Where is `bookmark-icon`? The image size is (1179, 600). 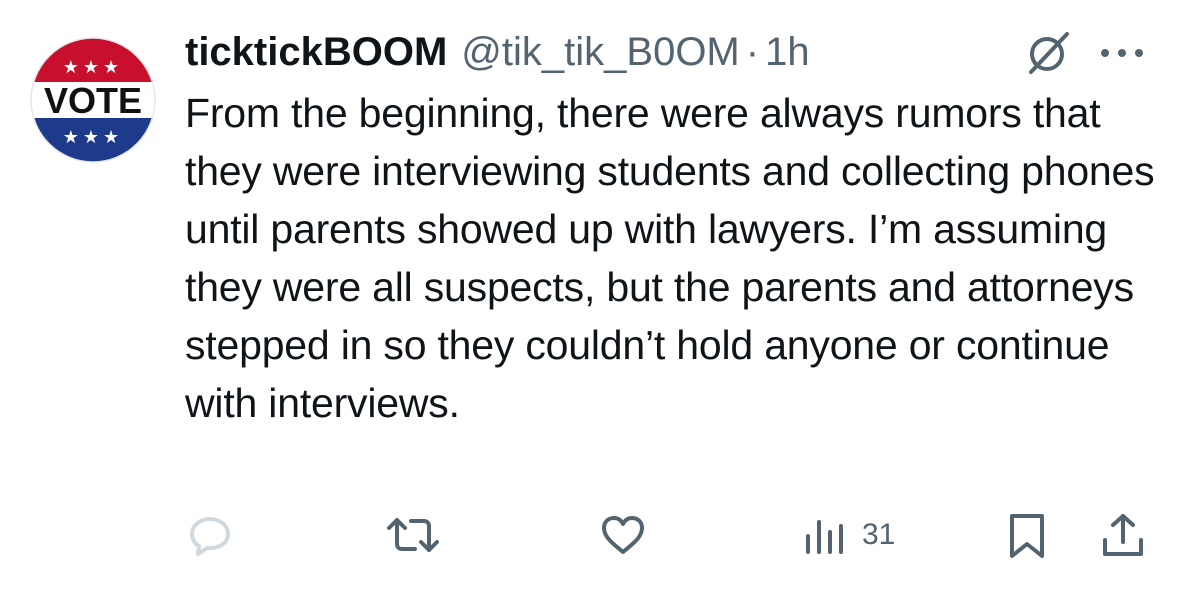 bookmark-icon is located at coordinates (1027, 536).